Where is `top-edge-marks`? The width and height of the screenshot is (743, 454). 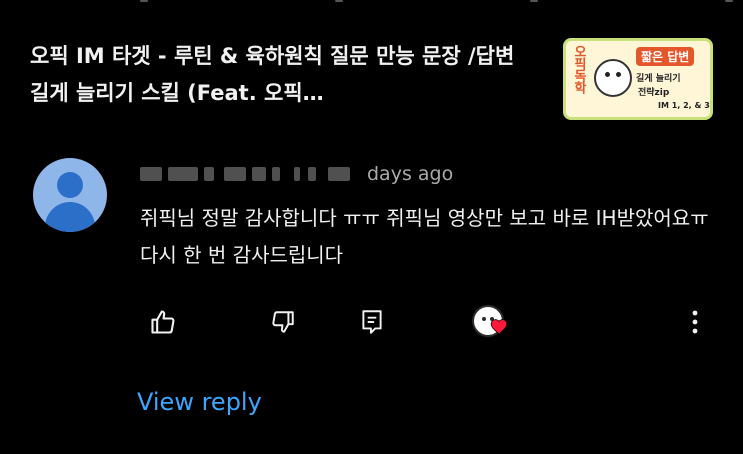 top-edge-marks is located at coordinates (371, 5).